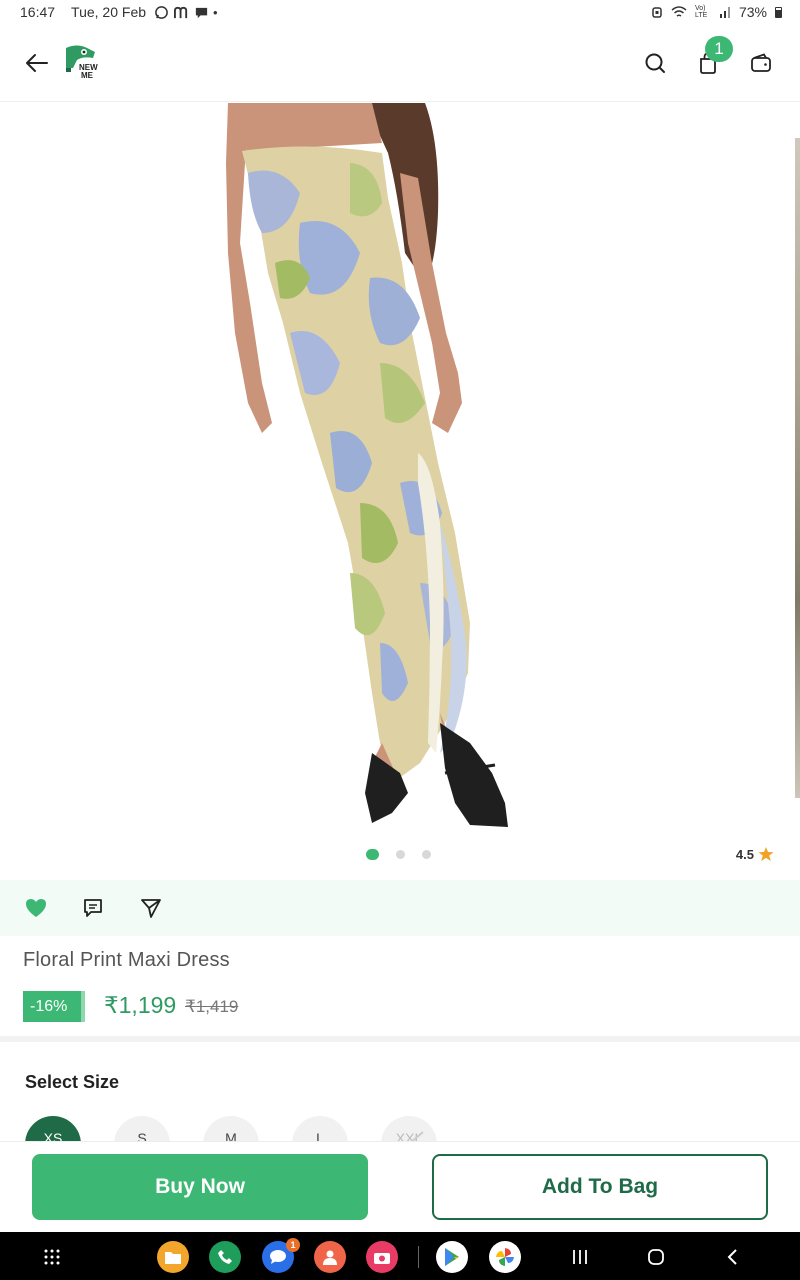  I want to click on reviews-button, so click(93, 908).